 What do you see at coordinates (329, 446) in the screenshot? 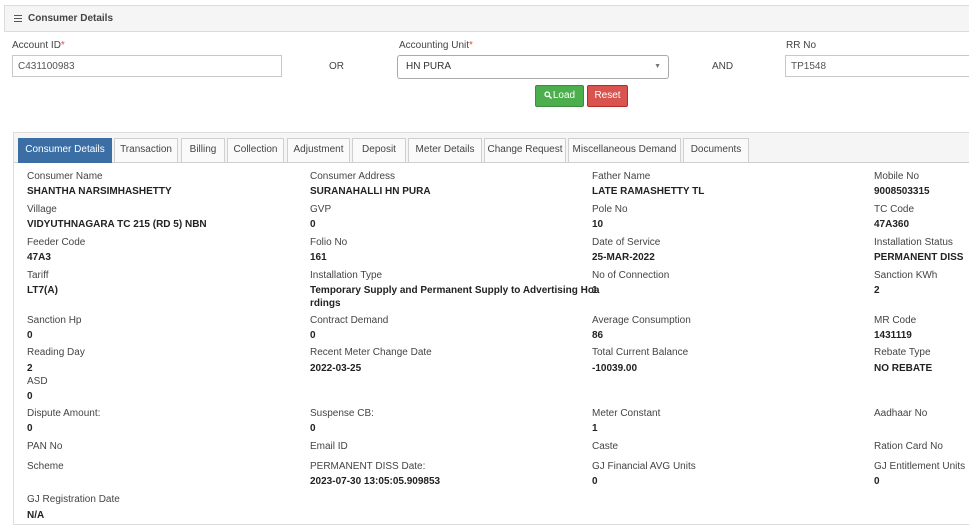
I see `email-id-label: Email ID` at bounding box center [329, 446].